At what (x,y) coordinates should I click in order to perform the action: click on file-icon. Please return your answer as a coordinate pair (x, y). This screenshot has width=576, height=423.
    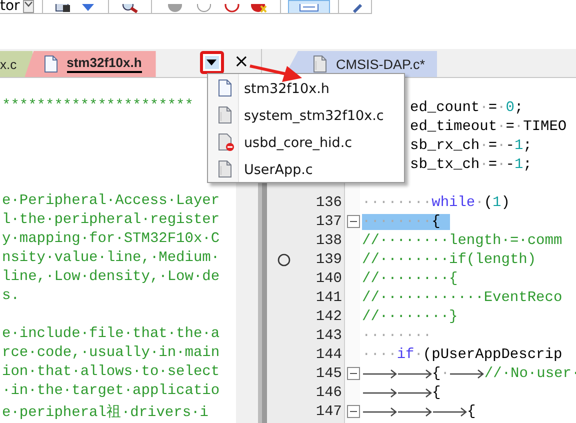
    Looking at the image, I should click on (226, 142).